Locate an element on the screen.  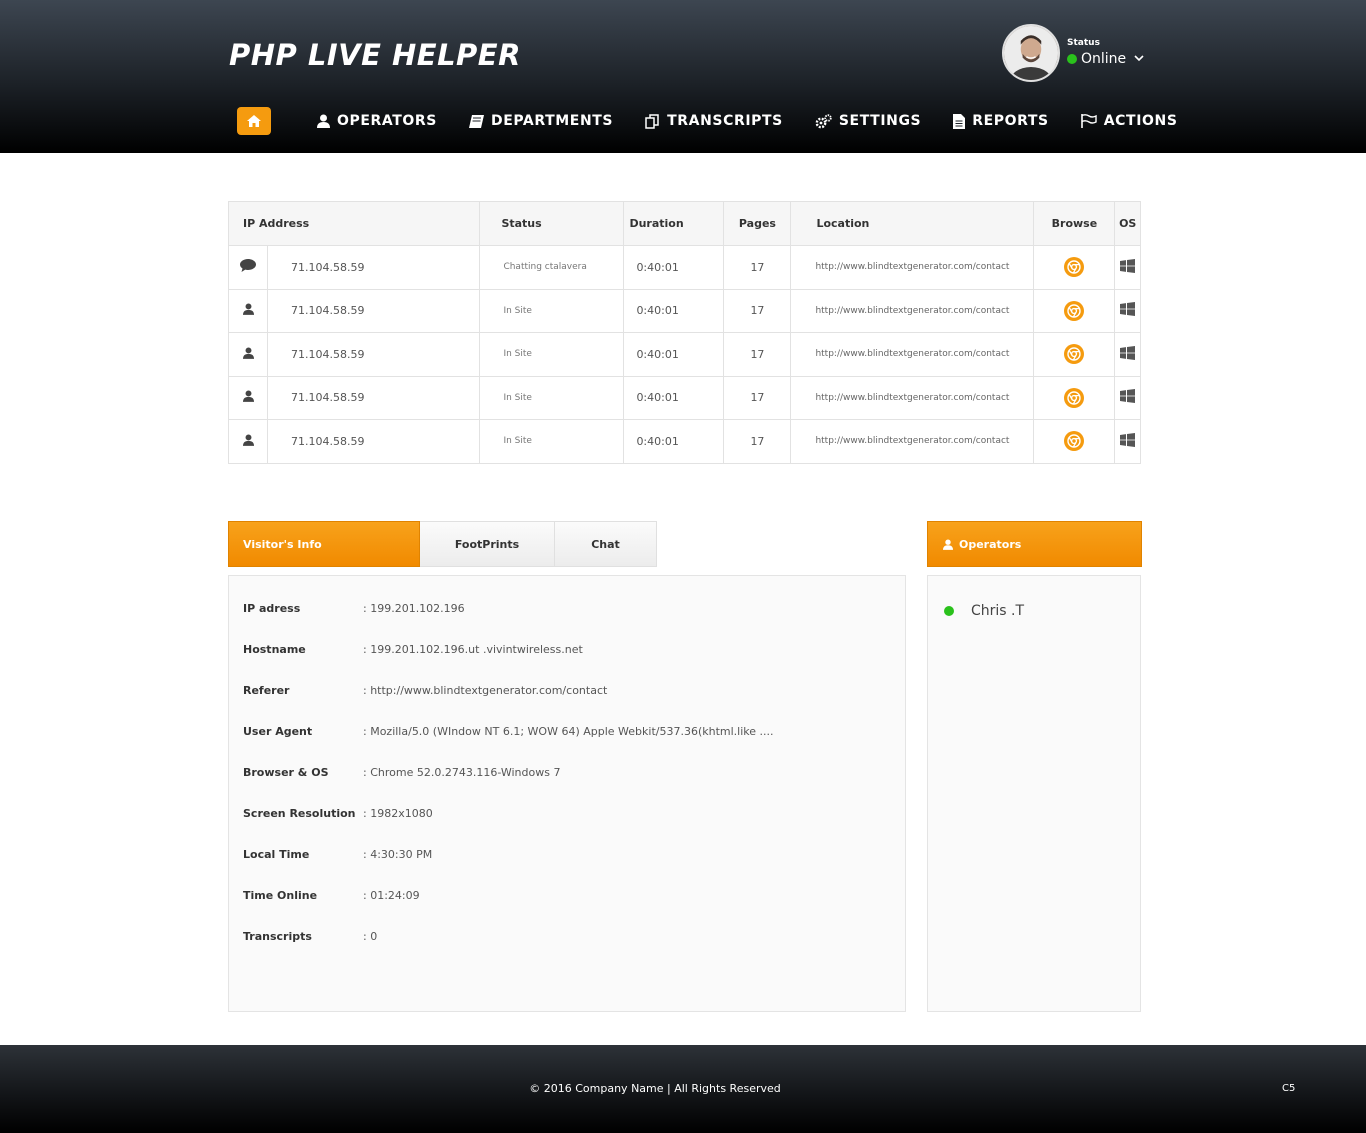
nav-operators: OPERATORS is located at coordinates (377, 121).